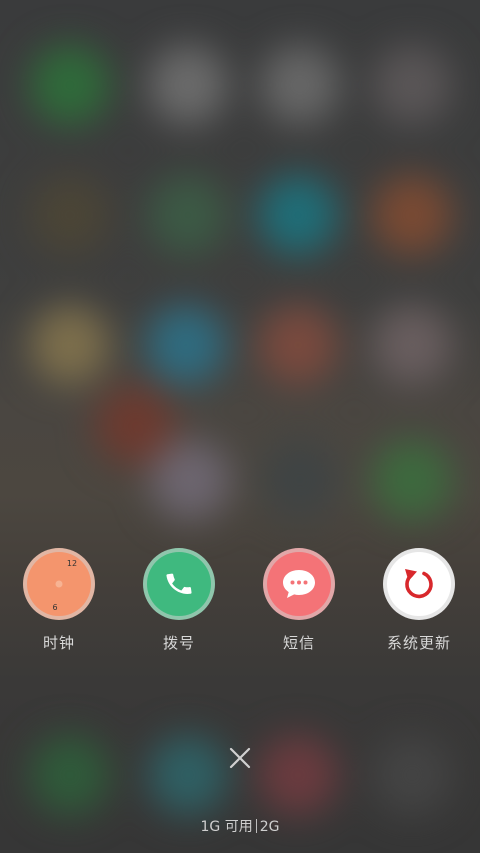 The image size is (480, 853). What do you see at coordinates (226, 827) in the screenshot?
I see `memory-available: 1G 可用` at bounding box center [226, 827].